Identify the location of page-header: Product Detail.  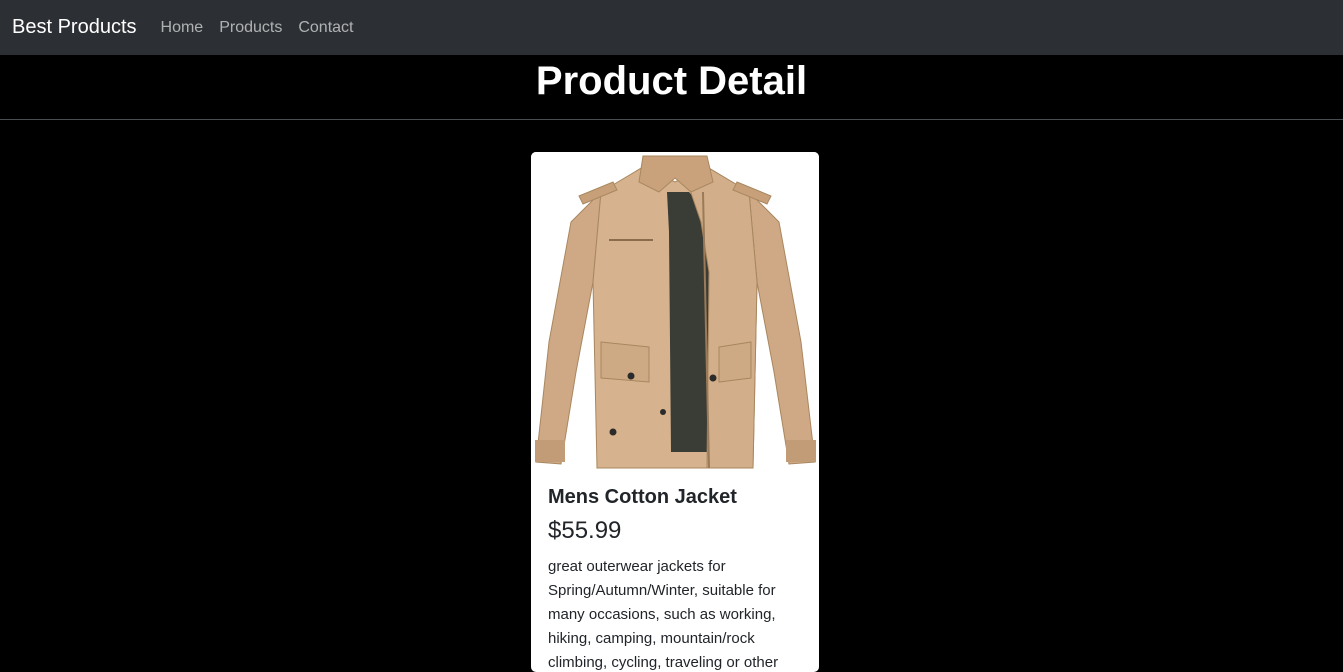
(671, 87).